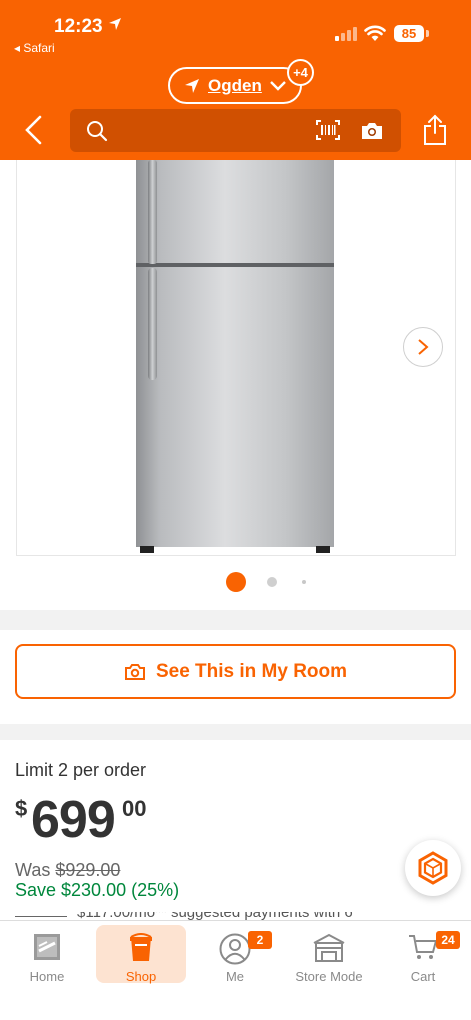  Describe the element at coordinates (427, 33) in the screenshot. I see `battery-tip` at that location.